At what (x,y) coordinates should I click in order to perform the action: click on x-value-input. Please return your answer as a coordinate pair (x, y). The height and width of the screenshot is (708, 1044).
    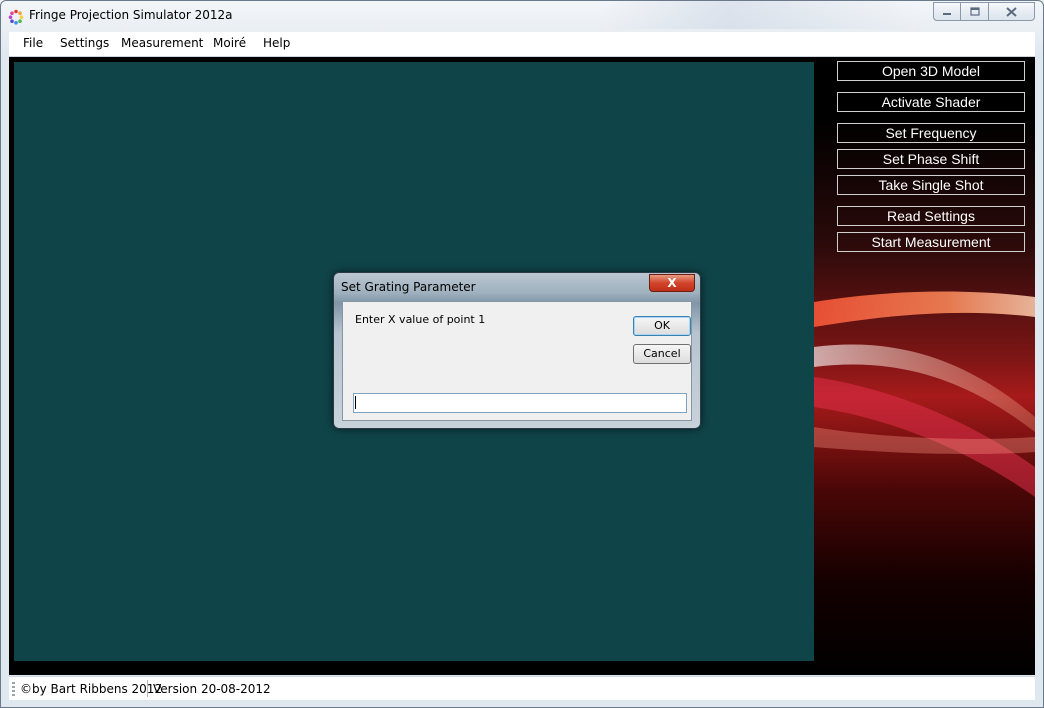
    Looking at the image, I should click on (520, 403).